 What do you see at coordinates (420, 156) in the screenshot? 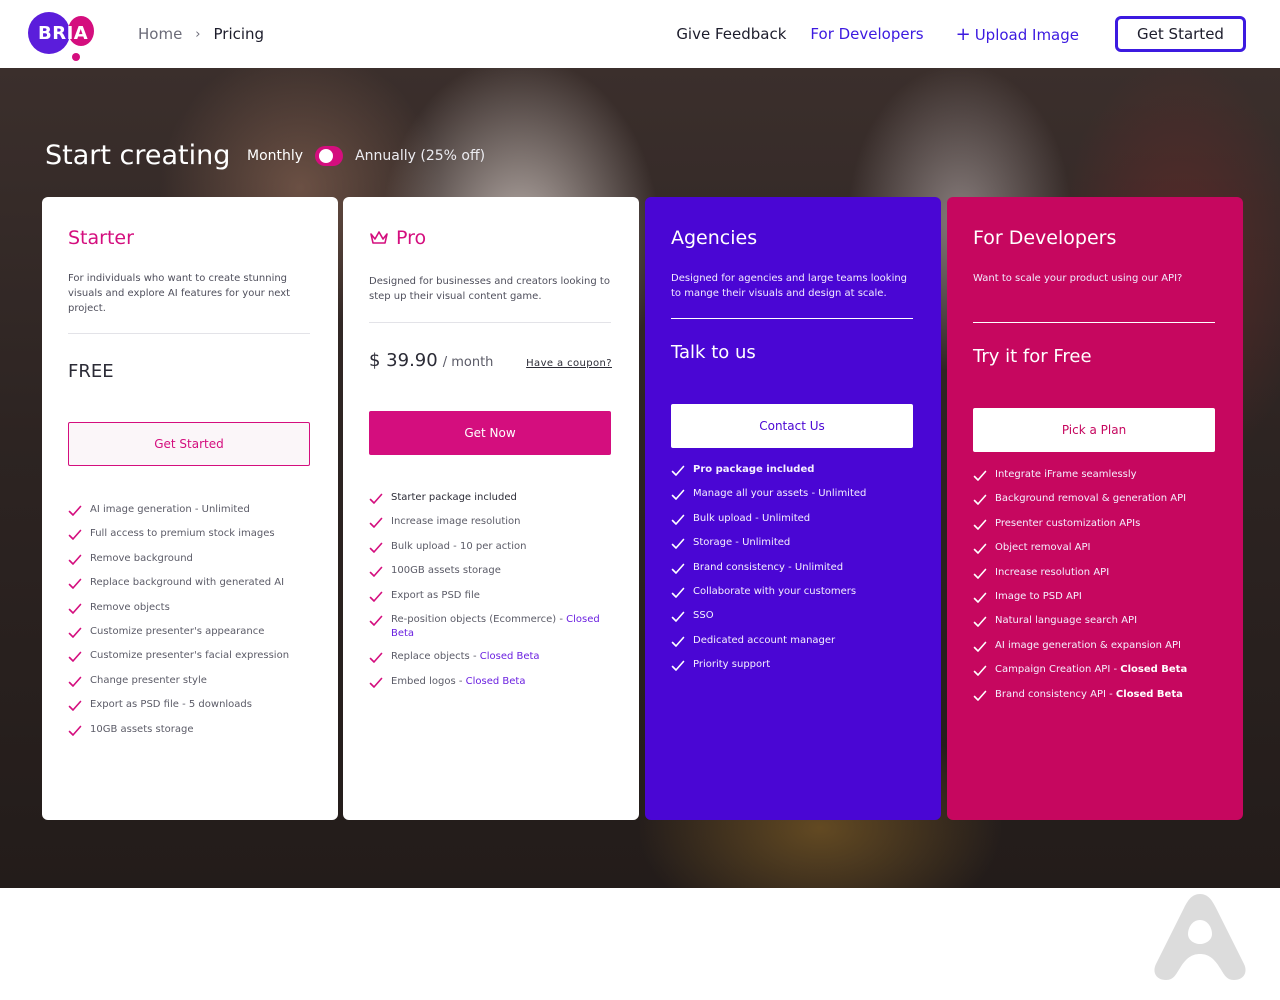
I see `annually-label: Annually (25% off)` at bounding box center [420, 156].